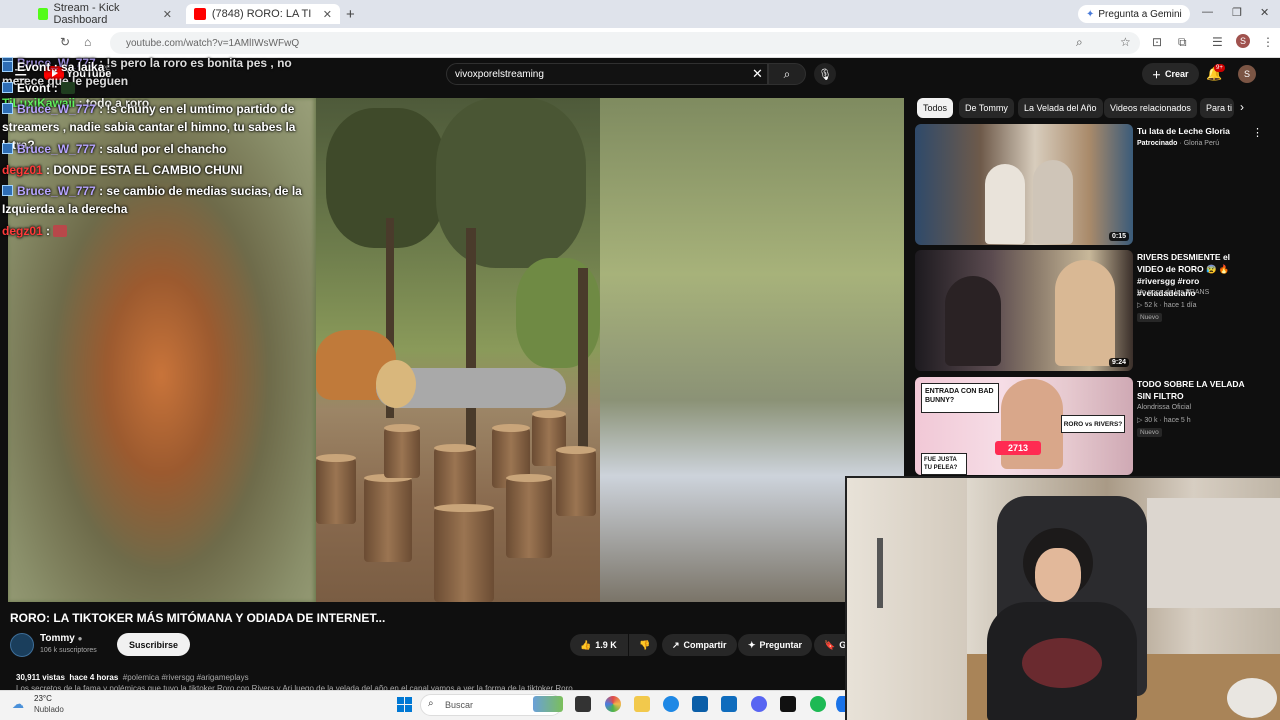 This screenshot has height=720, width=1280. What do you see at coordinates (907, 599) in the screenshot?
I see `door` at bounding box center [907, 599].